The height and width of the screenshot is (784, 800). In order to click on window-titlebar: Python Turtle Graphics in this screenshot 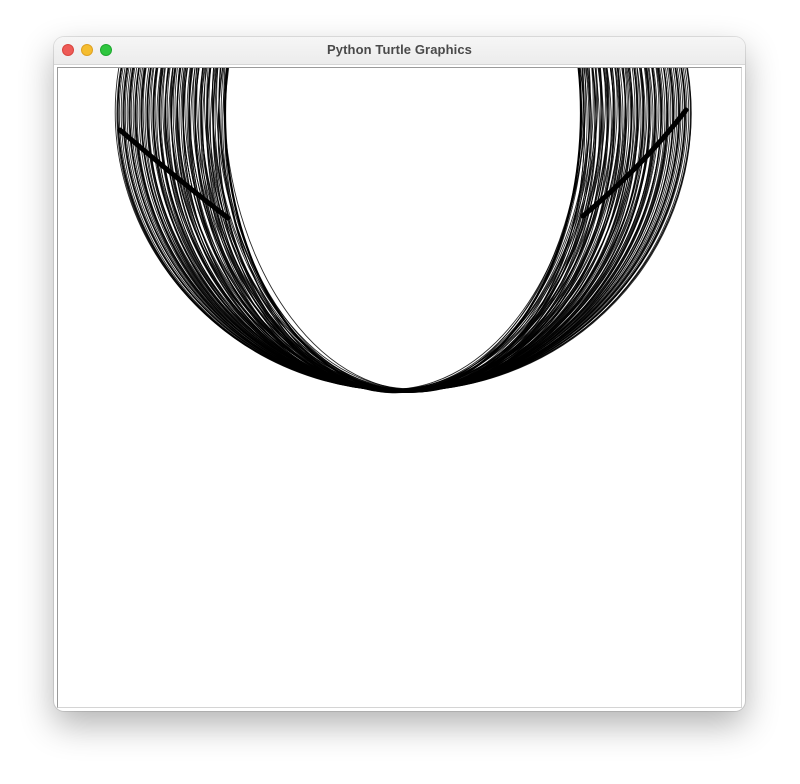, I will do `click(399, 51)`.